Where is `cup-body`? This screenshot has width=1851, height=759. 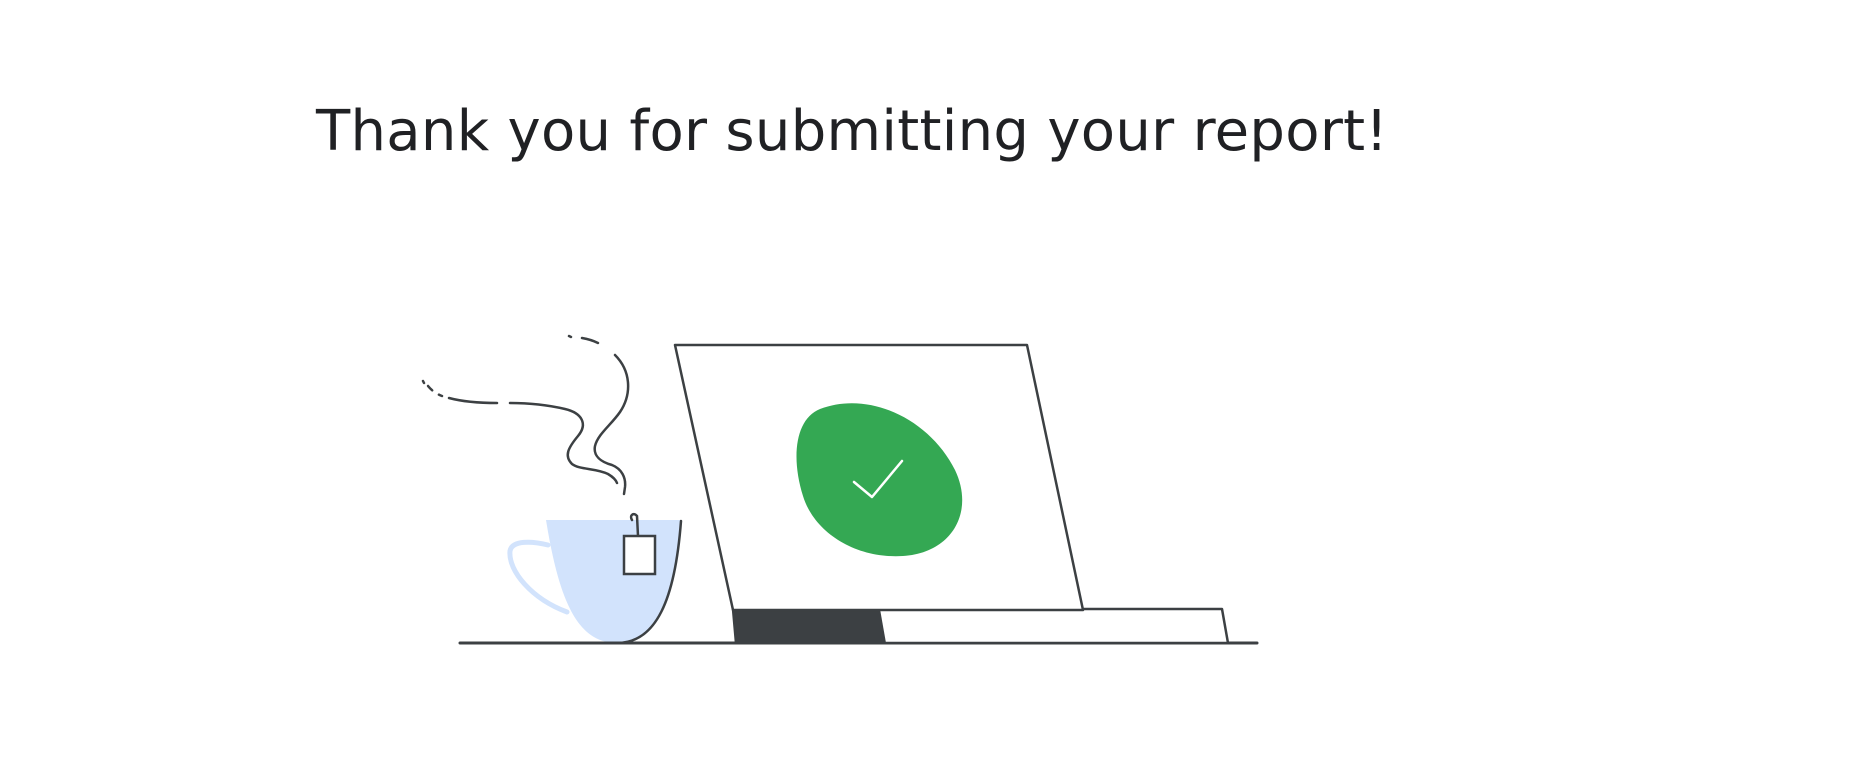 cup-body is located at coordinates (613, 581).